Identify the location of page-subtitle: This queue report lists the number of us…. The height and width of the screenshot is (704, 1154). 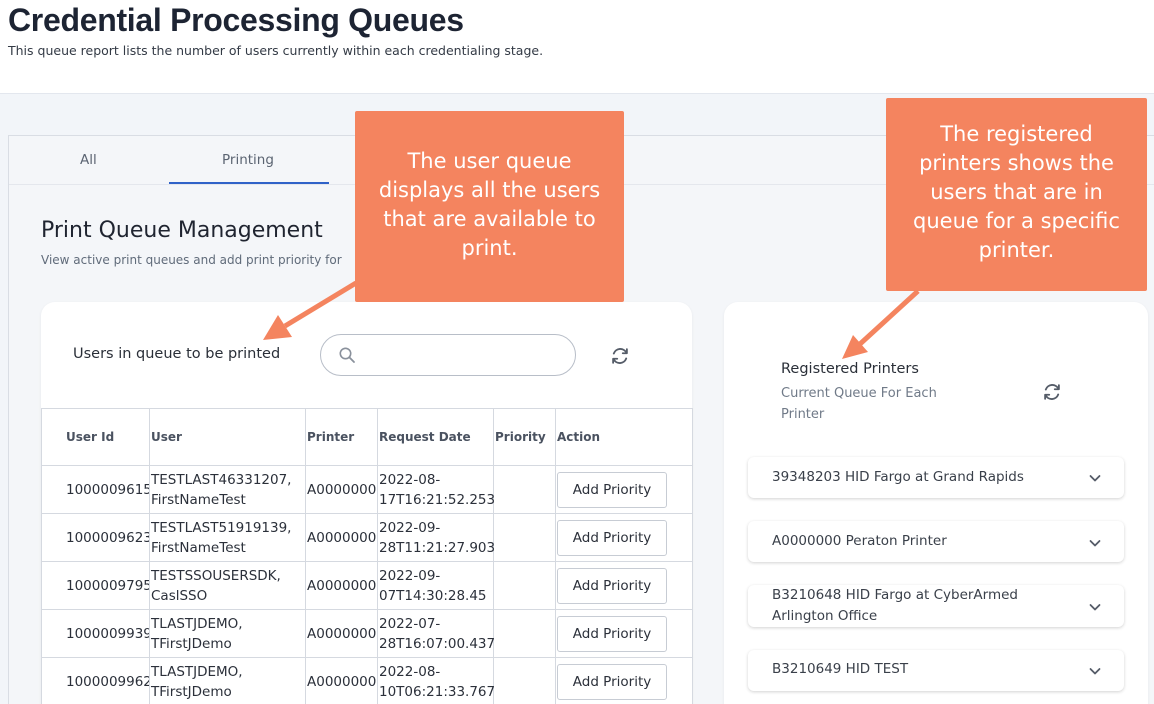
(276, 50).